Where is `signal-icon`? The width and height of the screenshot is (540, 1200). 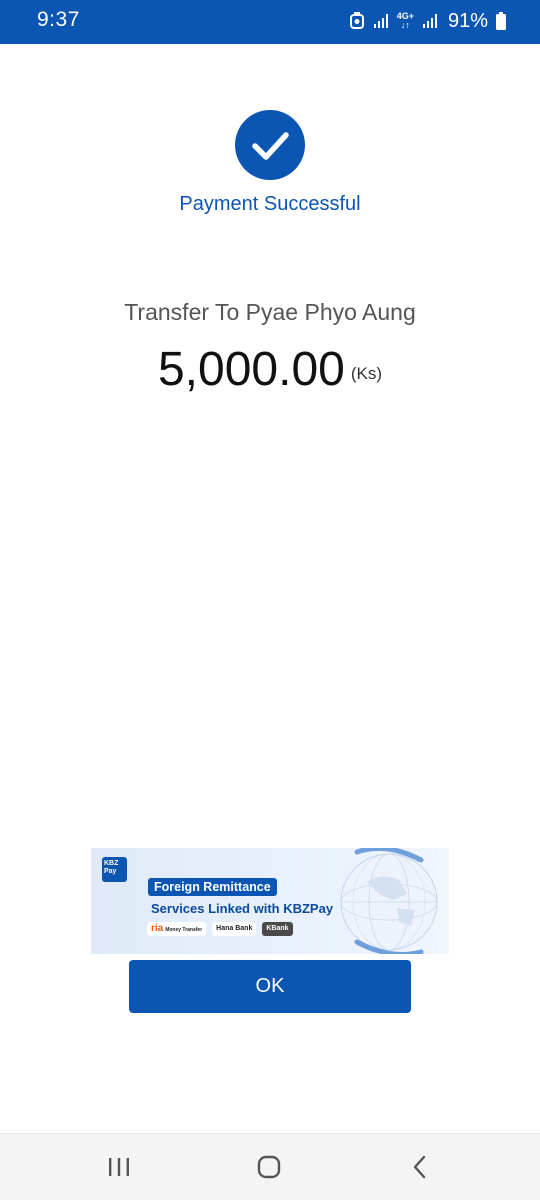
signal-icon is located at coordinates (380, 21).